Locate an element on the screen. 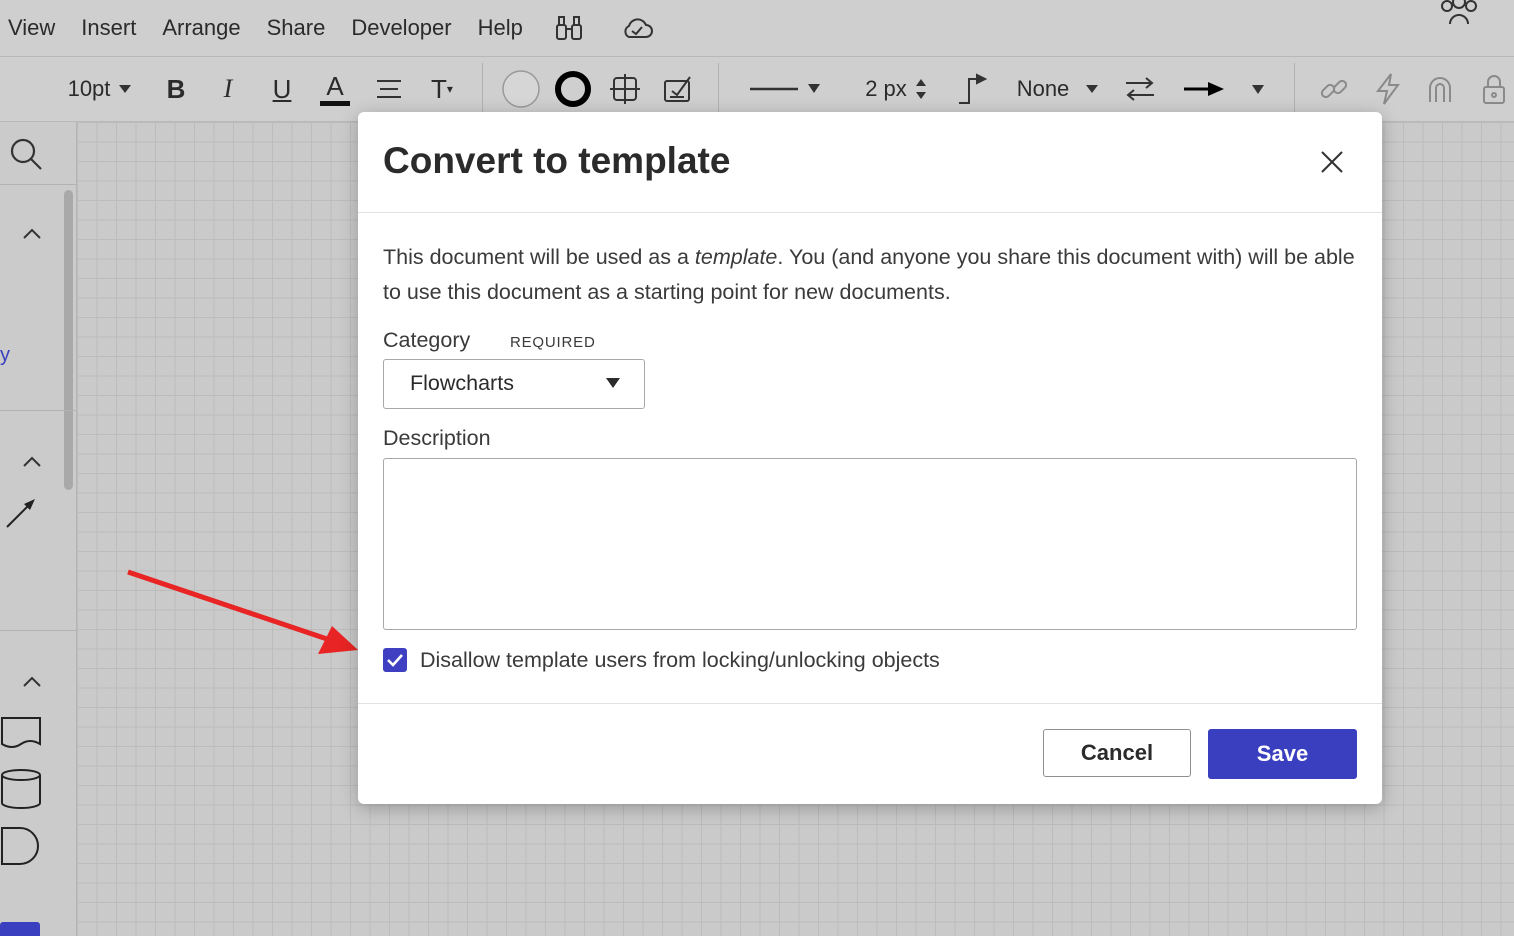 The height and width of the screenshot is (936, 1514). menu-view: View is located at coordinates (31, 28).